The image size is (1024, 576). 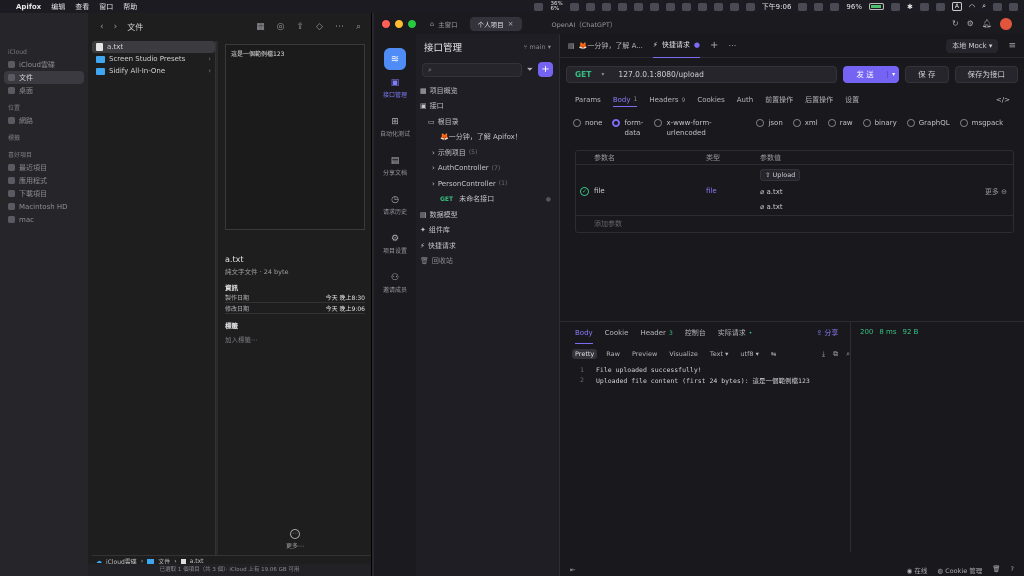 What do you see at coordinates (28, 7) in the screenshot?
I see `menu-app: Apifox` at bounding box center [28, 7].